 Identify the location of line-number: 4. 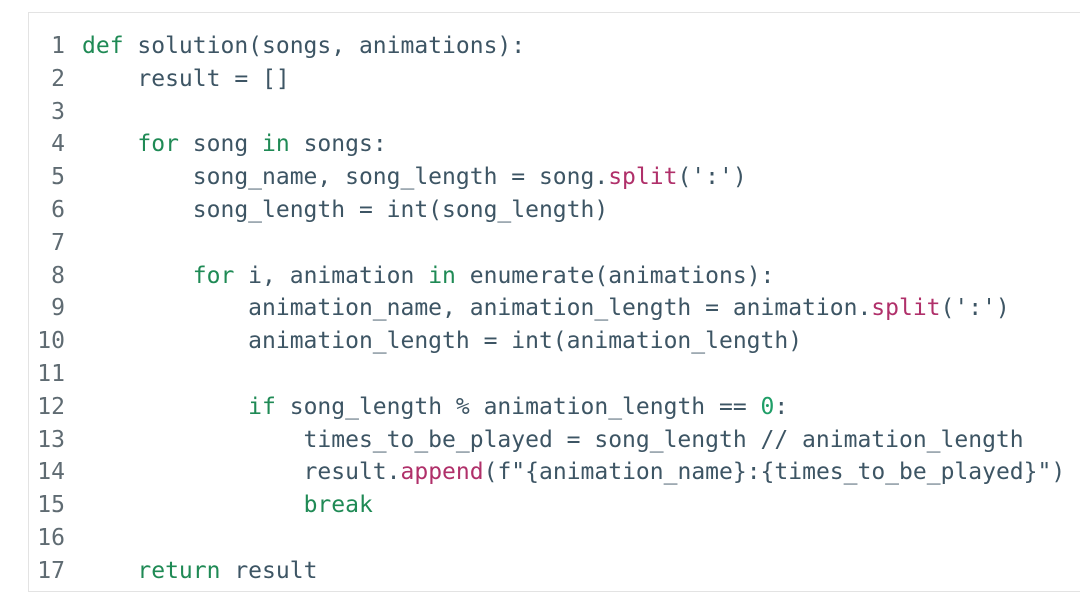
(58, 144).